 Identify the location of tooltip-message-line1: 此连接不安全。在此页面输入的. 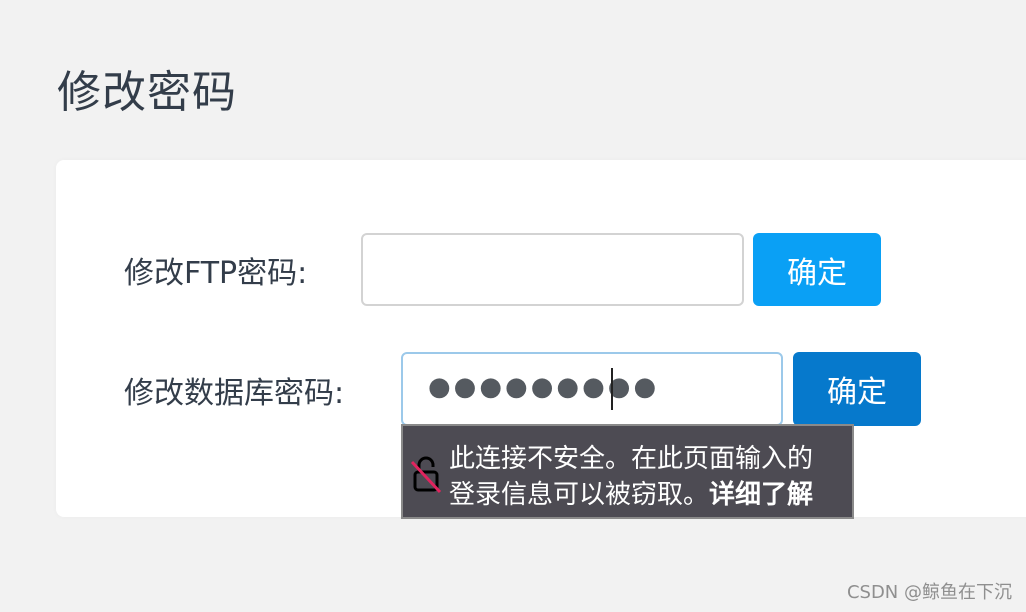
(631, 459).